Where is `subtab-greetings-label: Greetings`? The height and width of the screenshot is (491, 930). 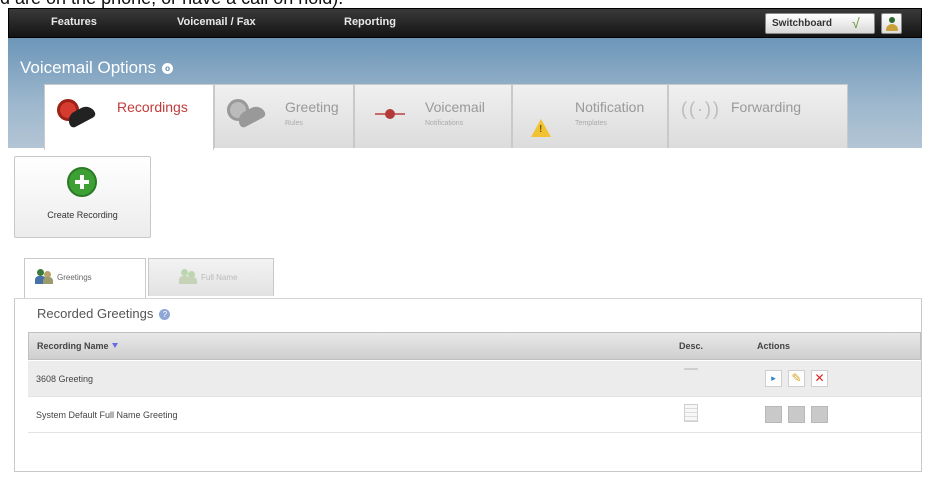
subtab-greetings-label: Greetings is located at coordinates (74, 277).